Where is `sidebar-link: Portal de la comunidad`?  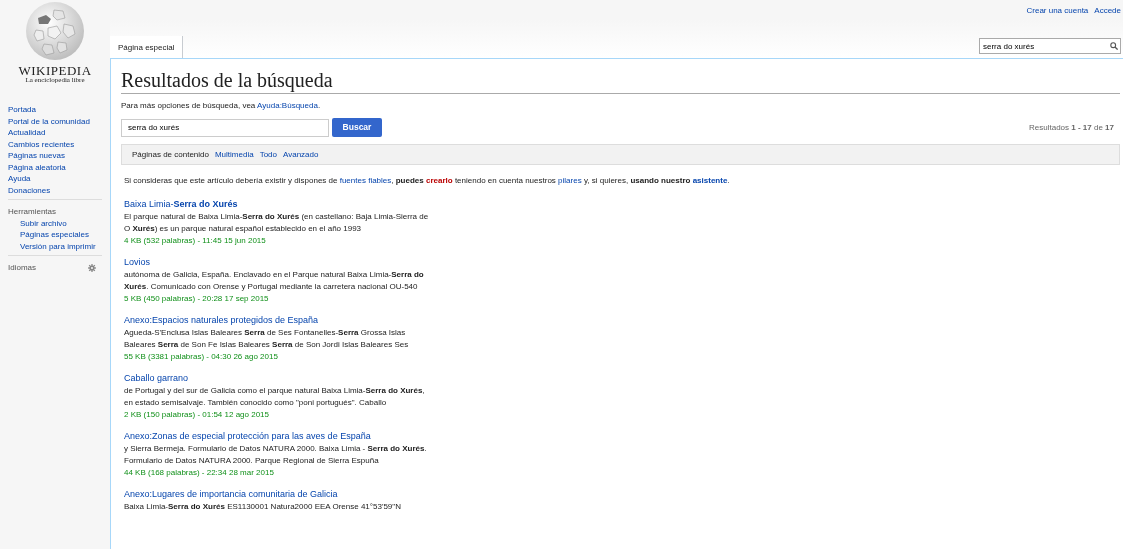 sidebar-link: Portal de la comunidad is located at coordinates (49, 121).